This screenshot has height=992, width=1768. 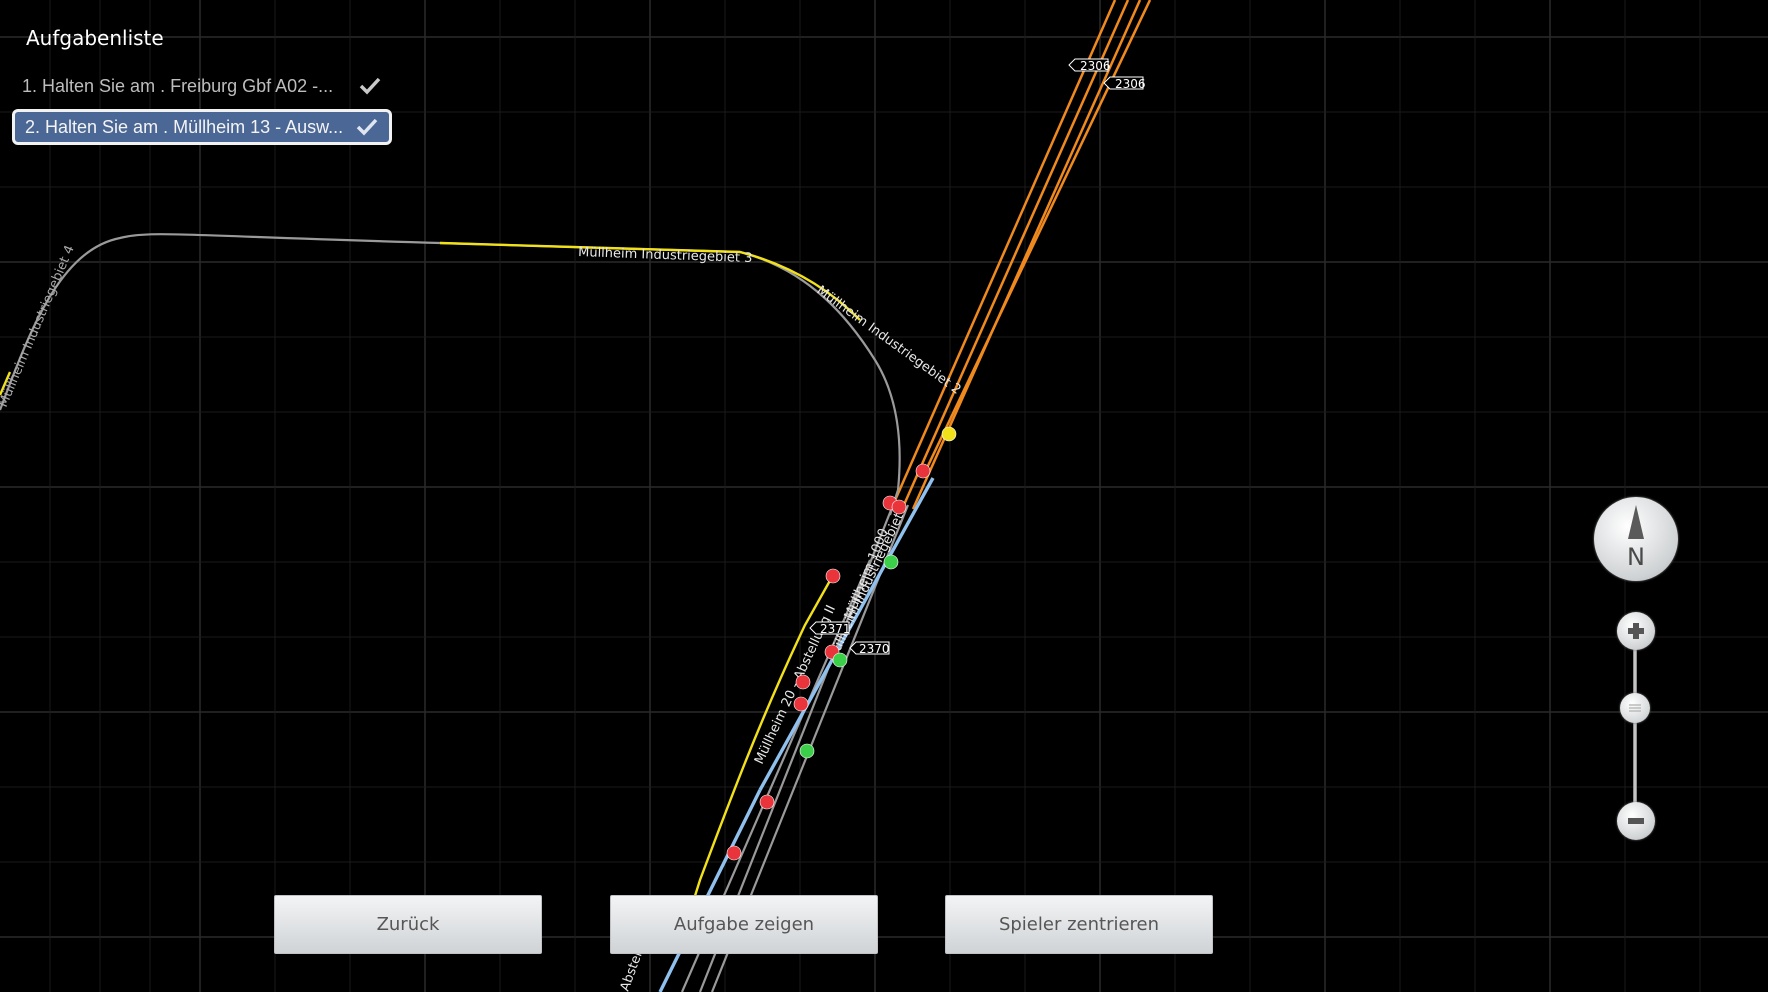 What do you see at coordinates (95, 38) in the screenshot?
I see `task-list-title: Aufgabenliste` at bounding box center [95, 38].